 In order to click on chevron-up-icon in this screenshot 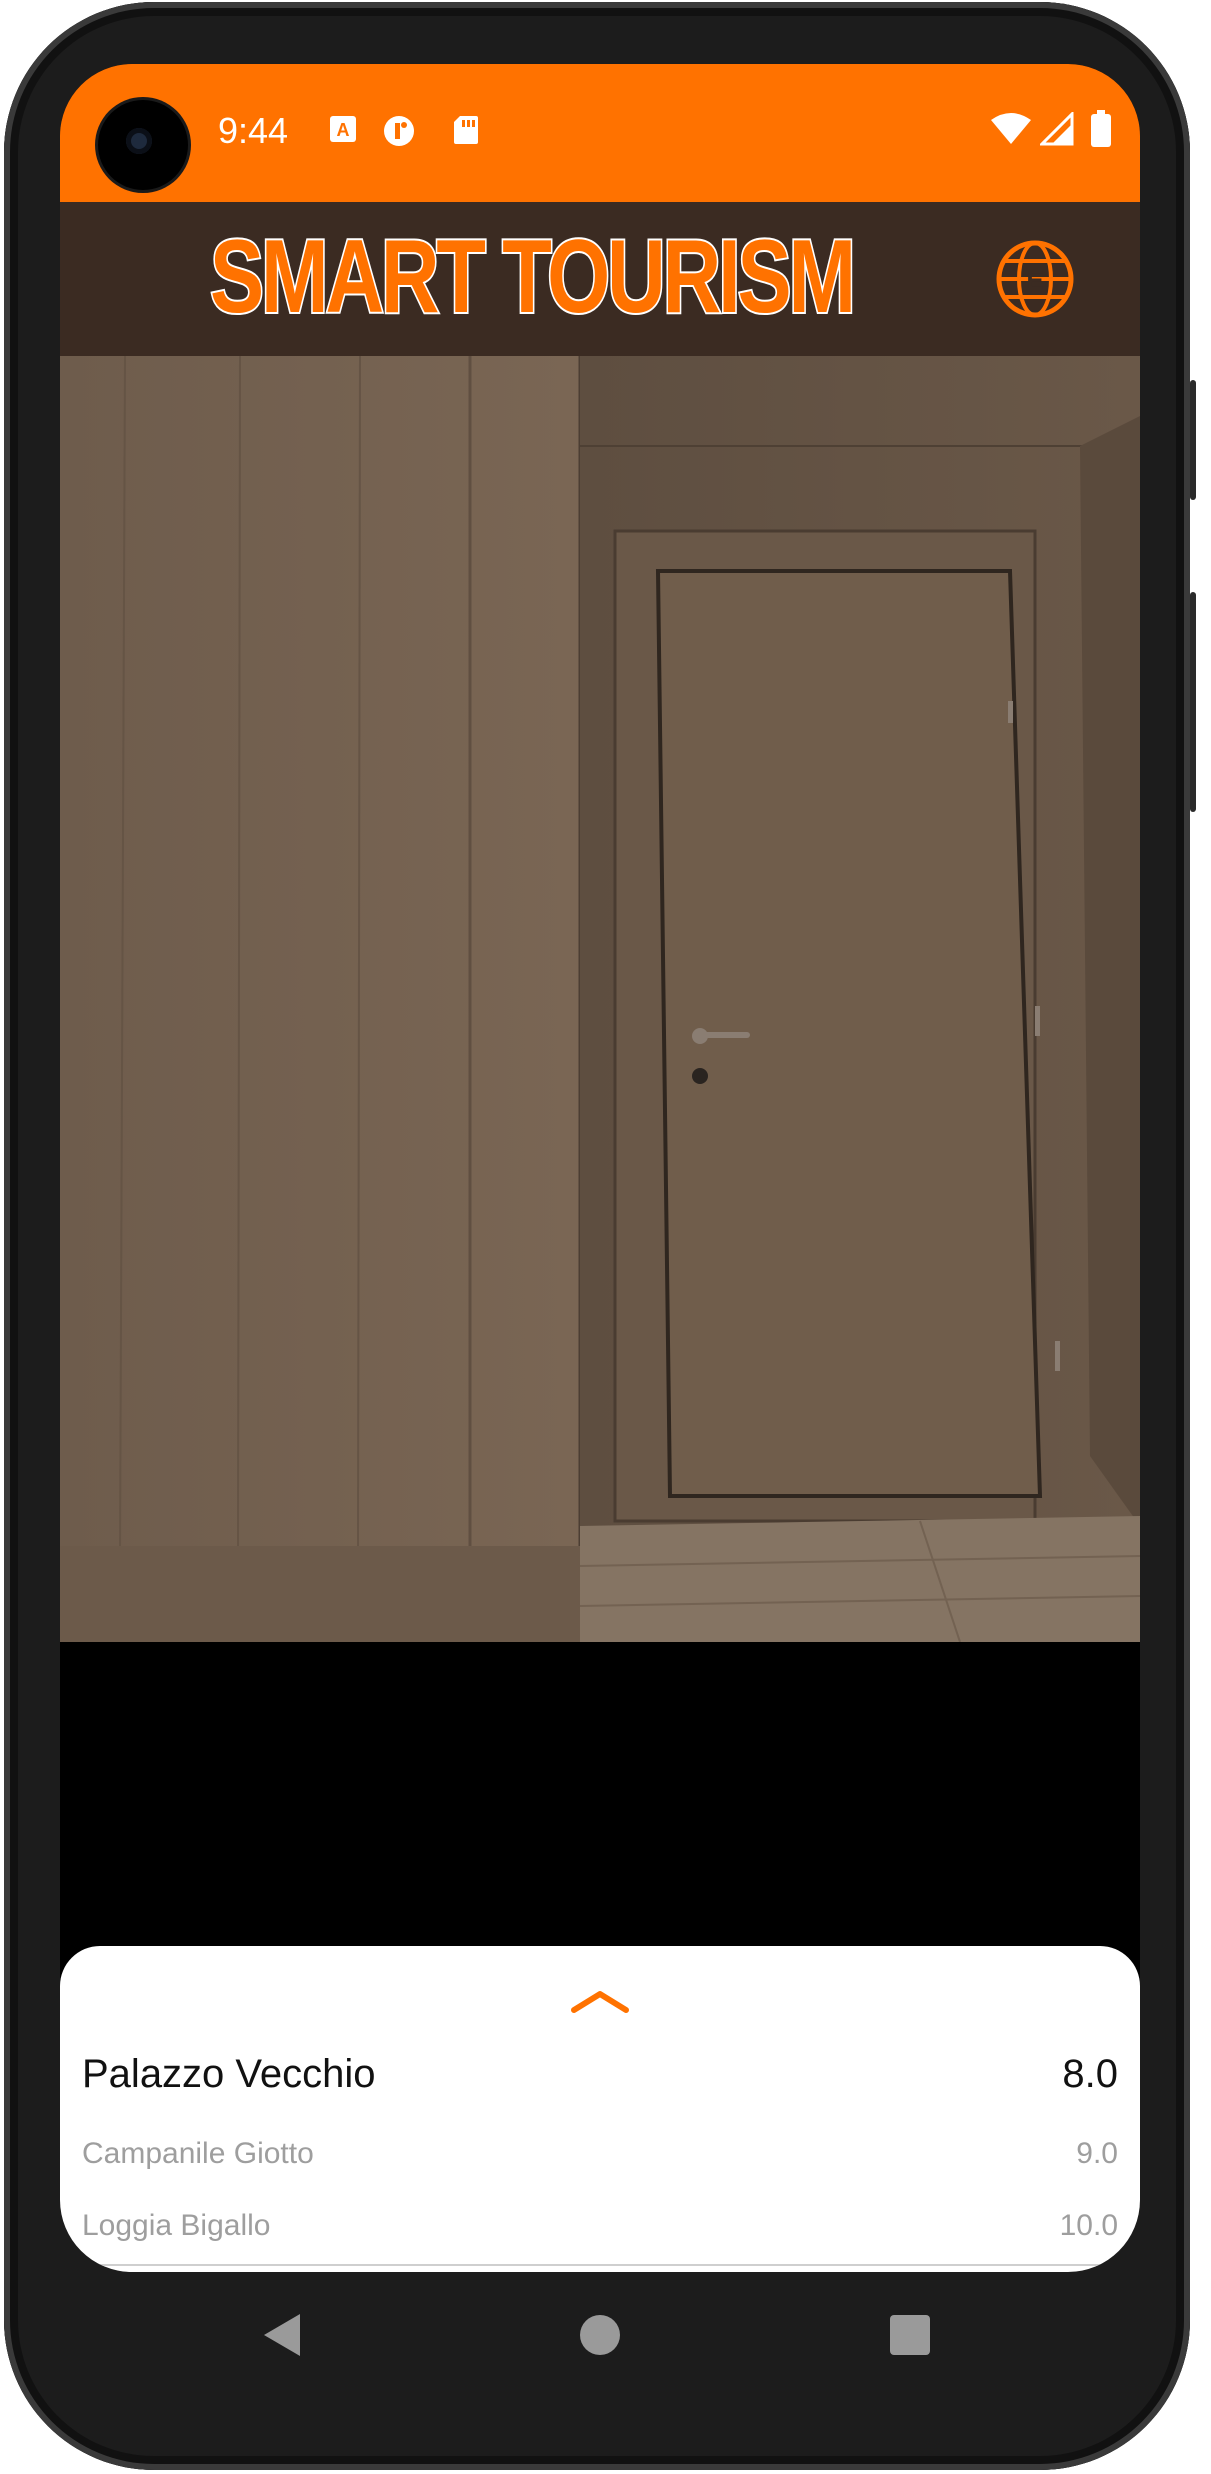, I will do `click(600, 2001)`.